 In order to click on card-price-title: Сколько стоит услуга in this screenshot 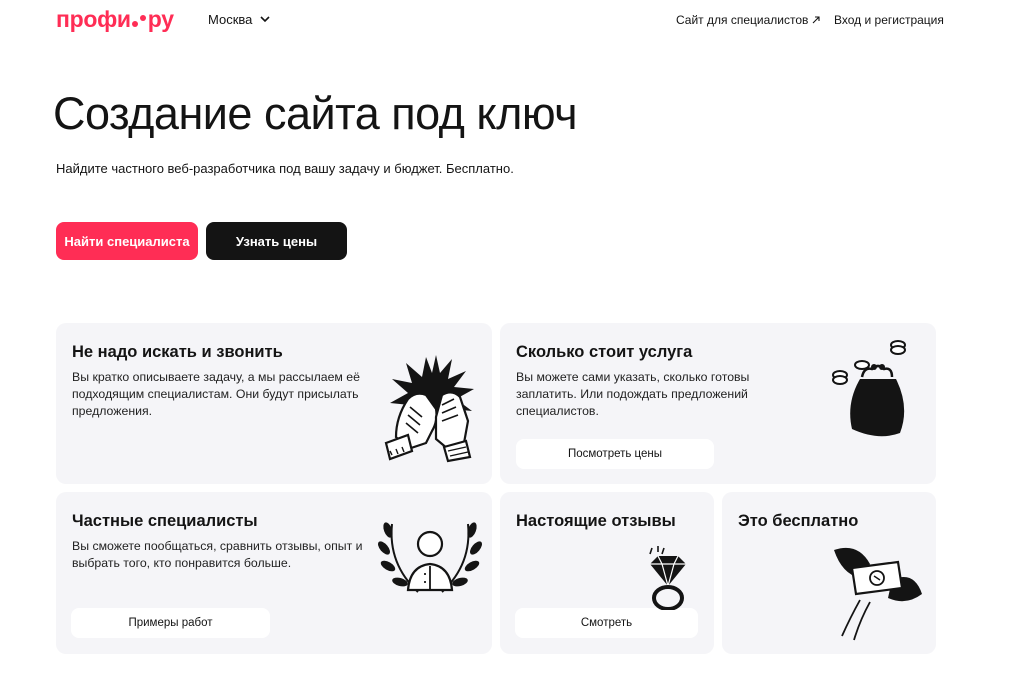, I will do `click(604, 352)`.